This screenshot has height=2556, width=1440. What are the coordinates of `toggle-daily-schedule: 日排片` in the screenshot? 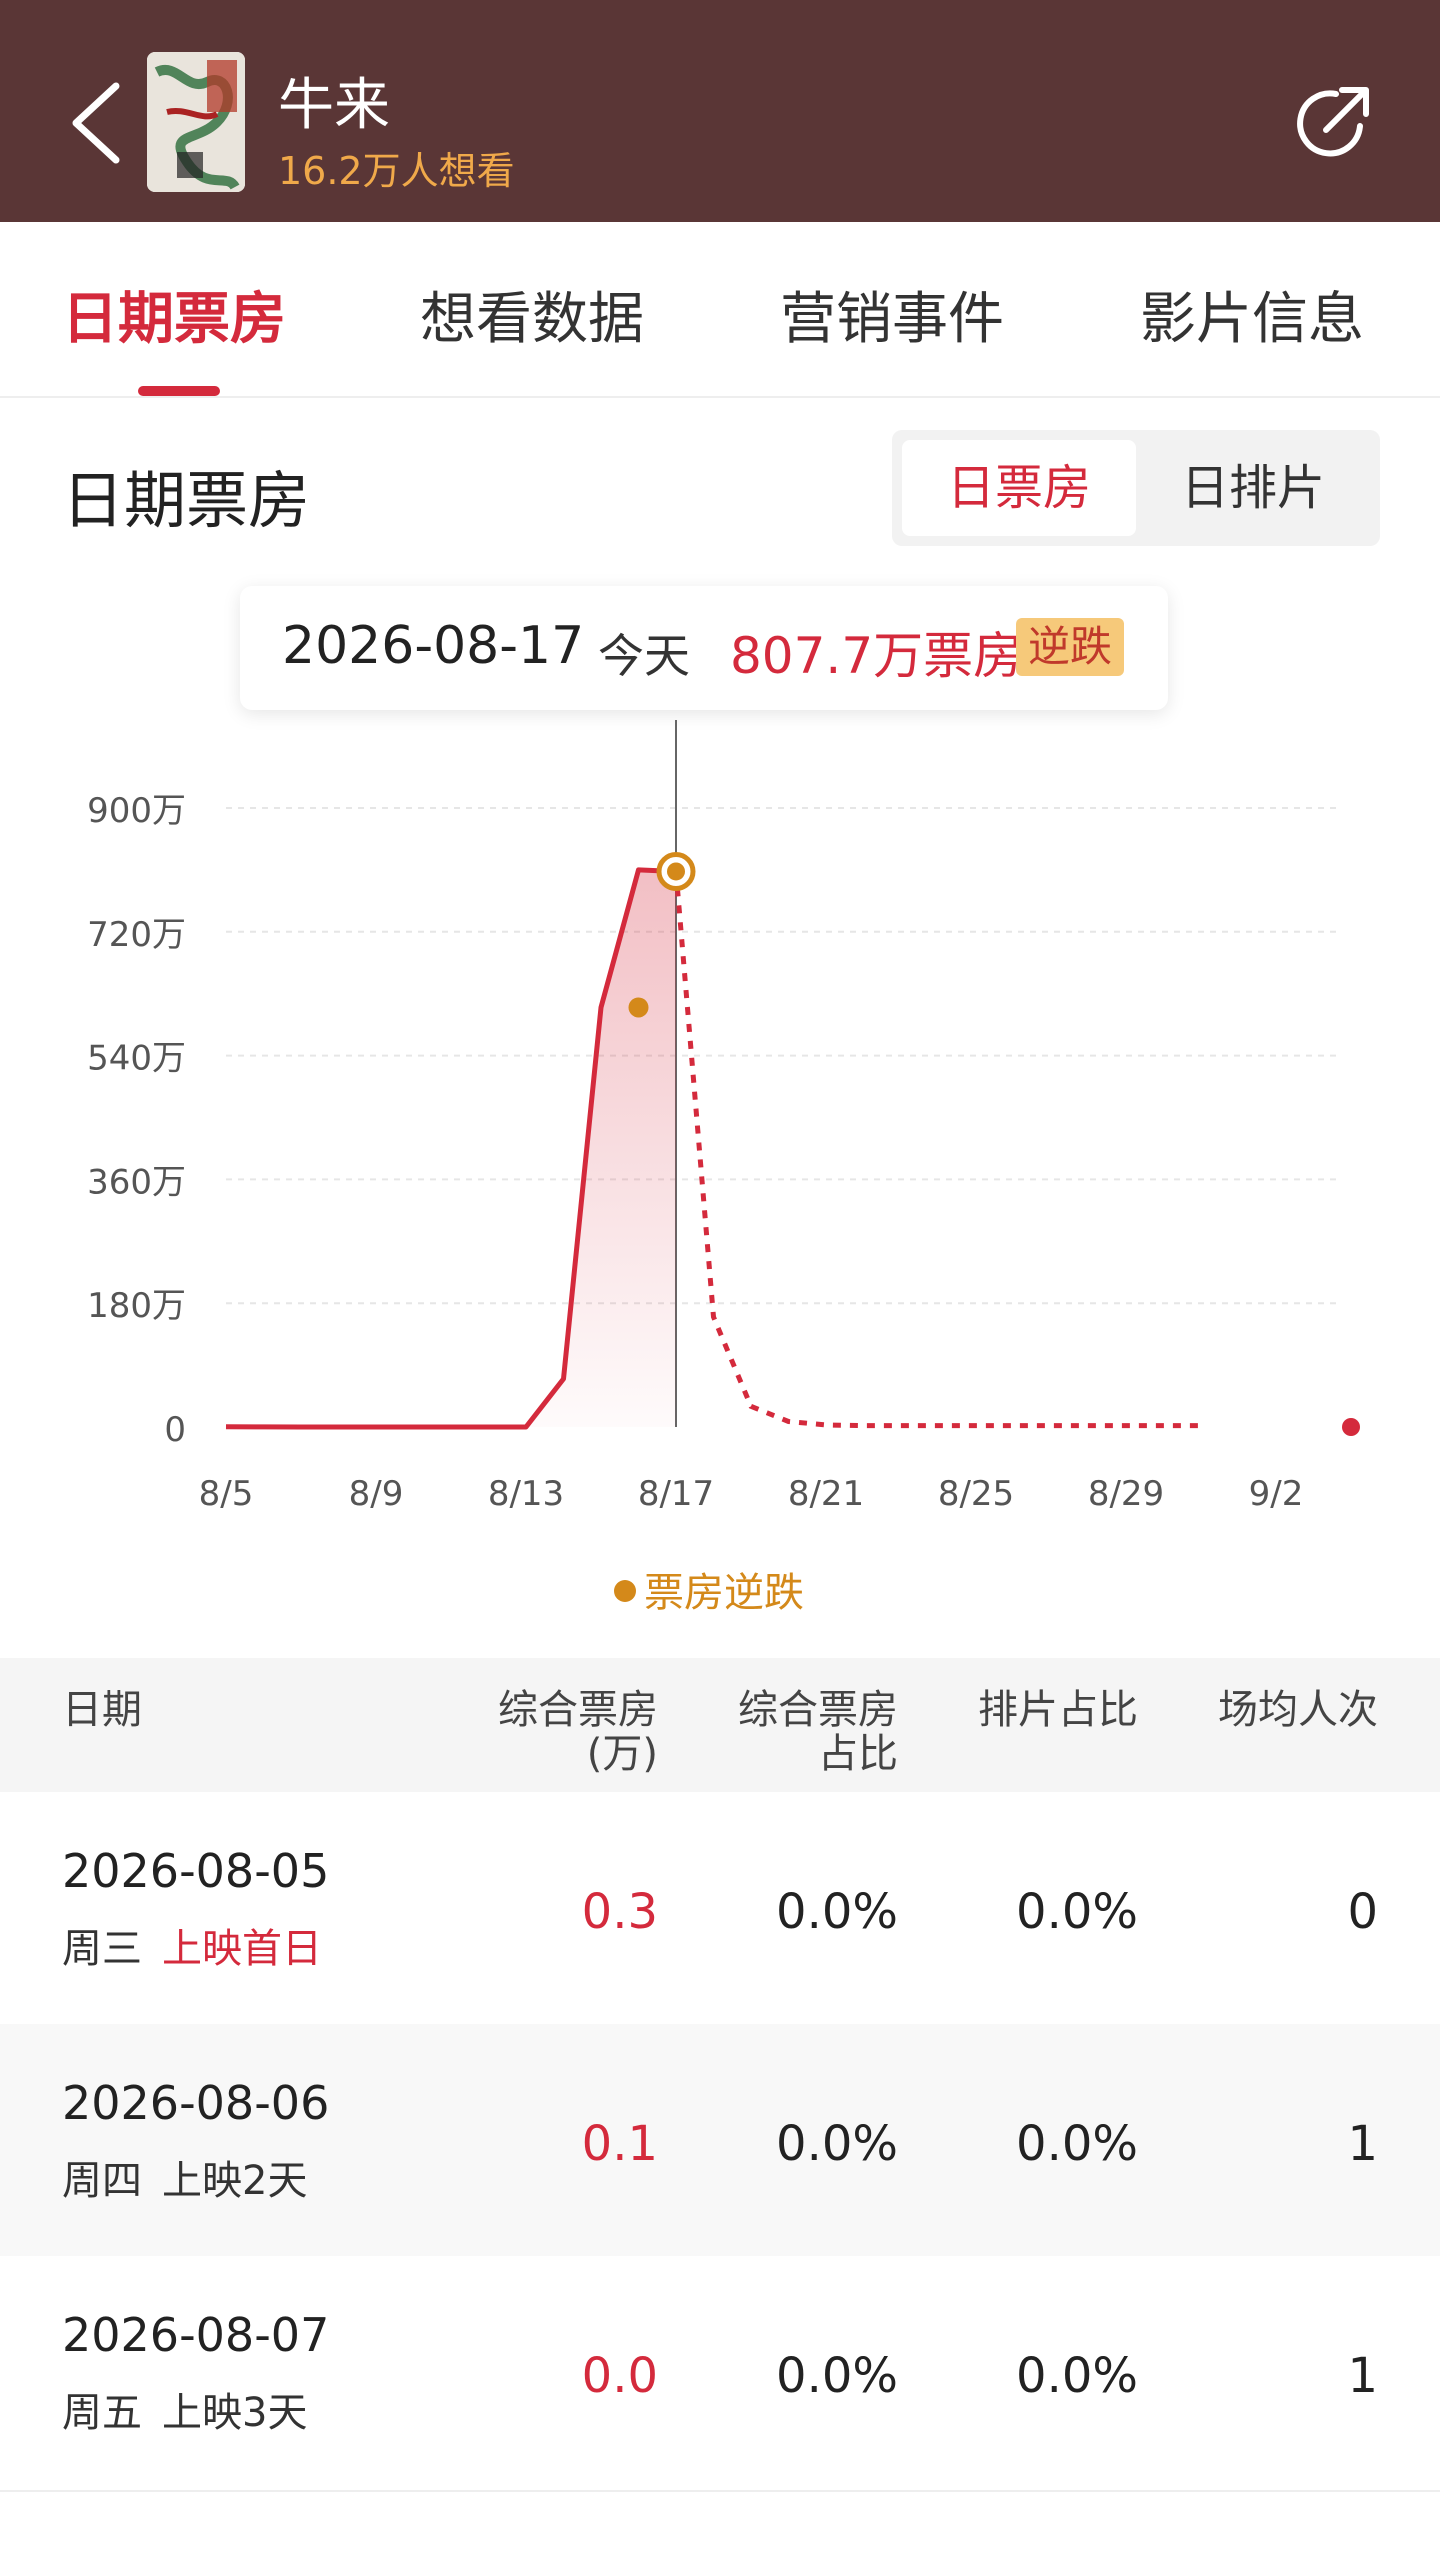 It's located at (1253, 488).